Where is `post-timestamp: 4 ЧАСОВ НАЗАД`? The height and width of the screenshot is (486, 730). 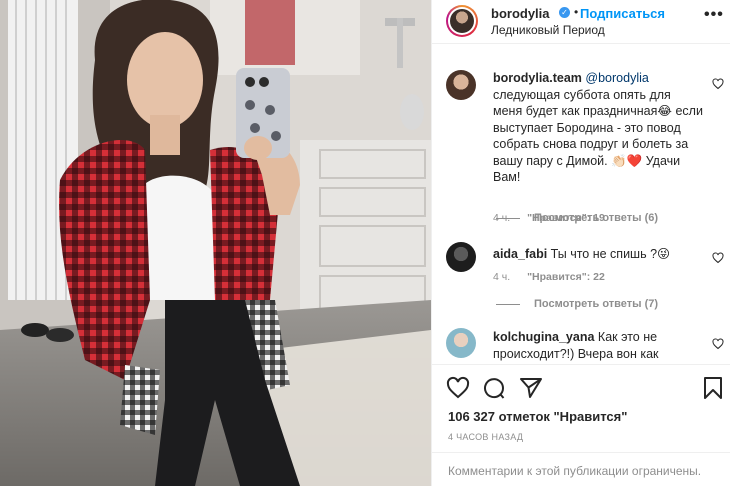
post-timestamp: 4 ЧАСОВ НАЗАД is located at coordinates (485, 437).